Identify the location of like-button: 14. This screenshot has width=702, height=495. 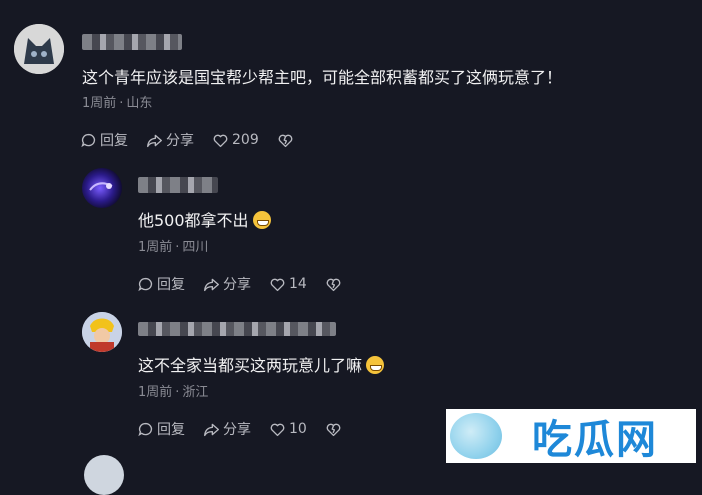
(288, 284).